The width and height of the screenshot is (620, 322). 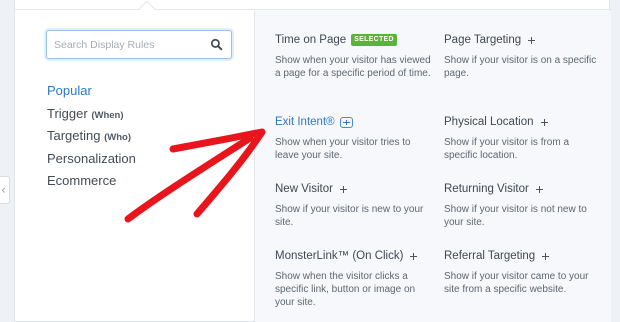 What do you see at coordinates (489, 256) in the screenshot?
I see `rule-title: Referral Targeting` at bounding box center [489, 256].